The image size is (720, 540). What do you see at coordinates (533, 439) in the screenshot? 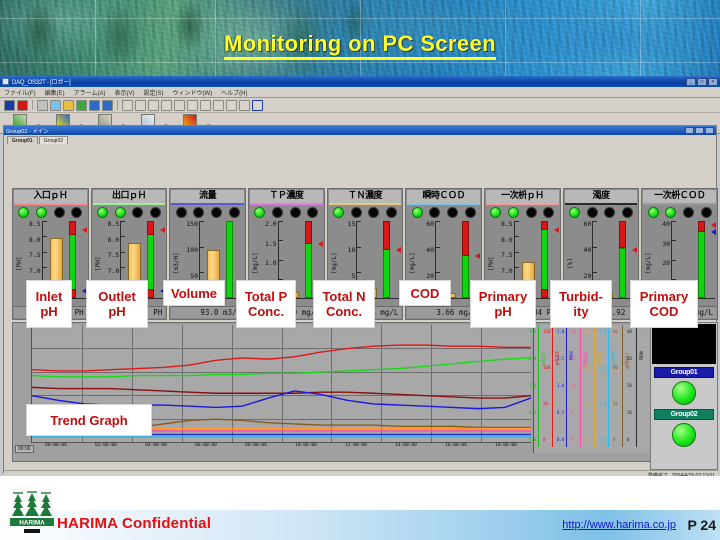
I see `trend-axis-tick-label: 5.0` at bounding box center [533, 439].